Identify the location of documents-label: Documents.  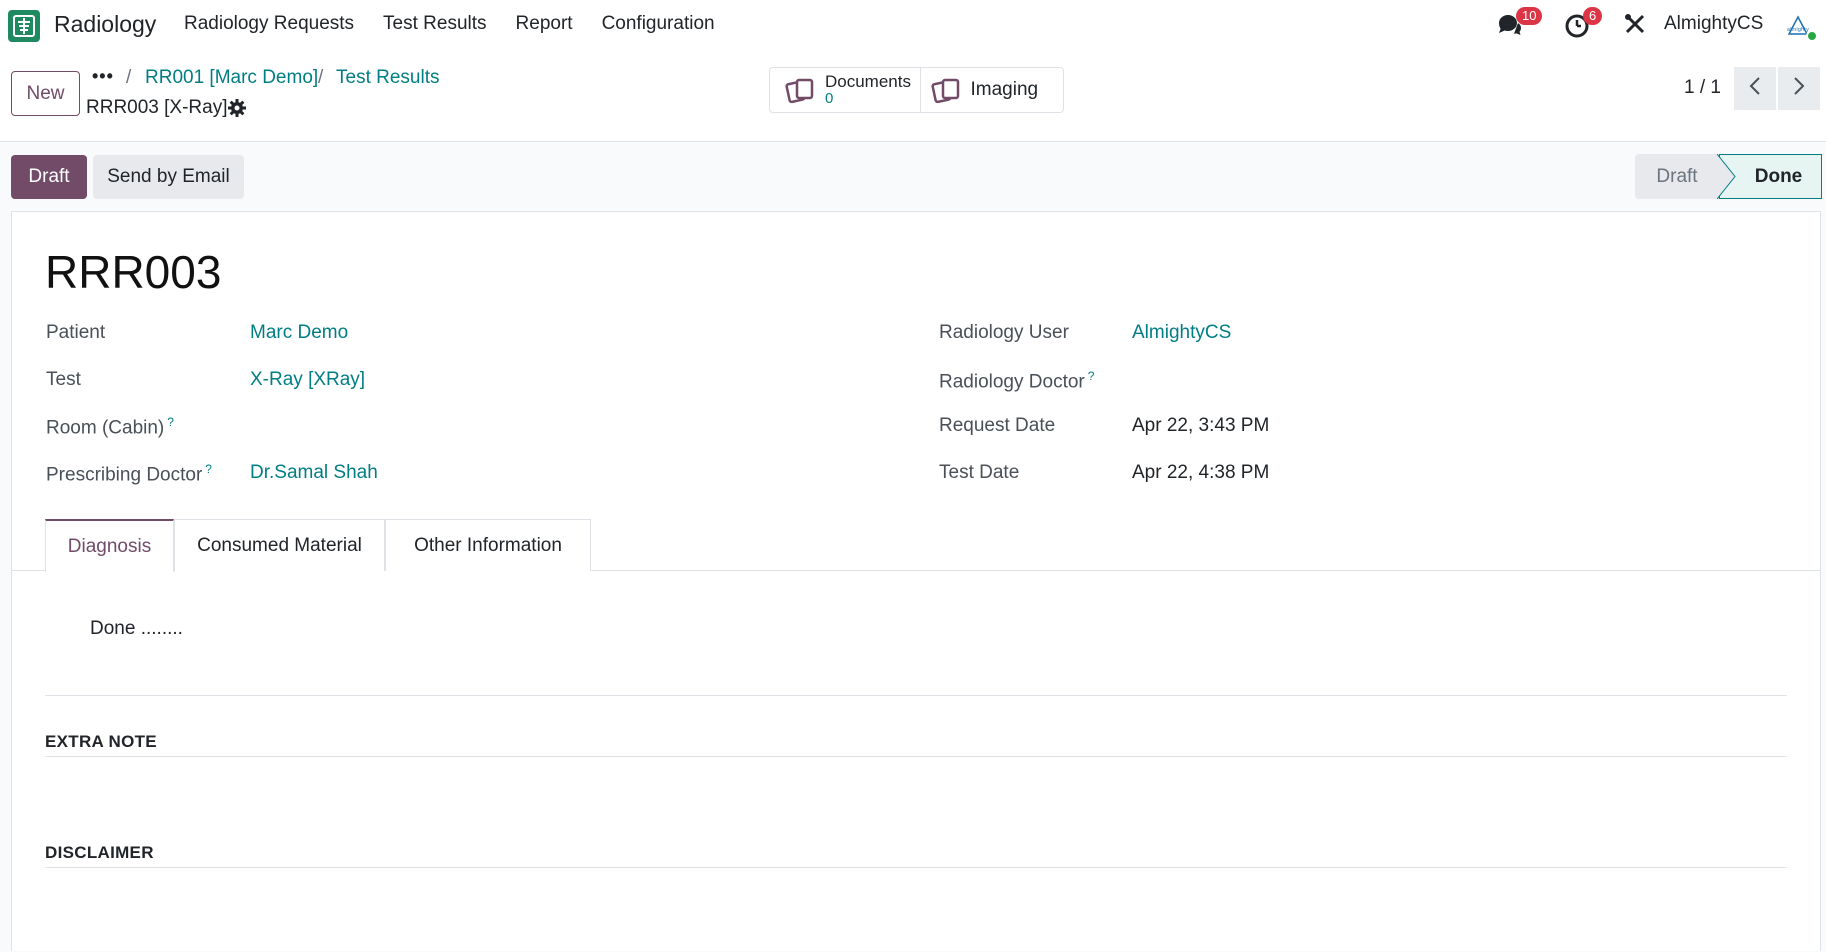
(868, 81).